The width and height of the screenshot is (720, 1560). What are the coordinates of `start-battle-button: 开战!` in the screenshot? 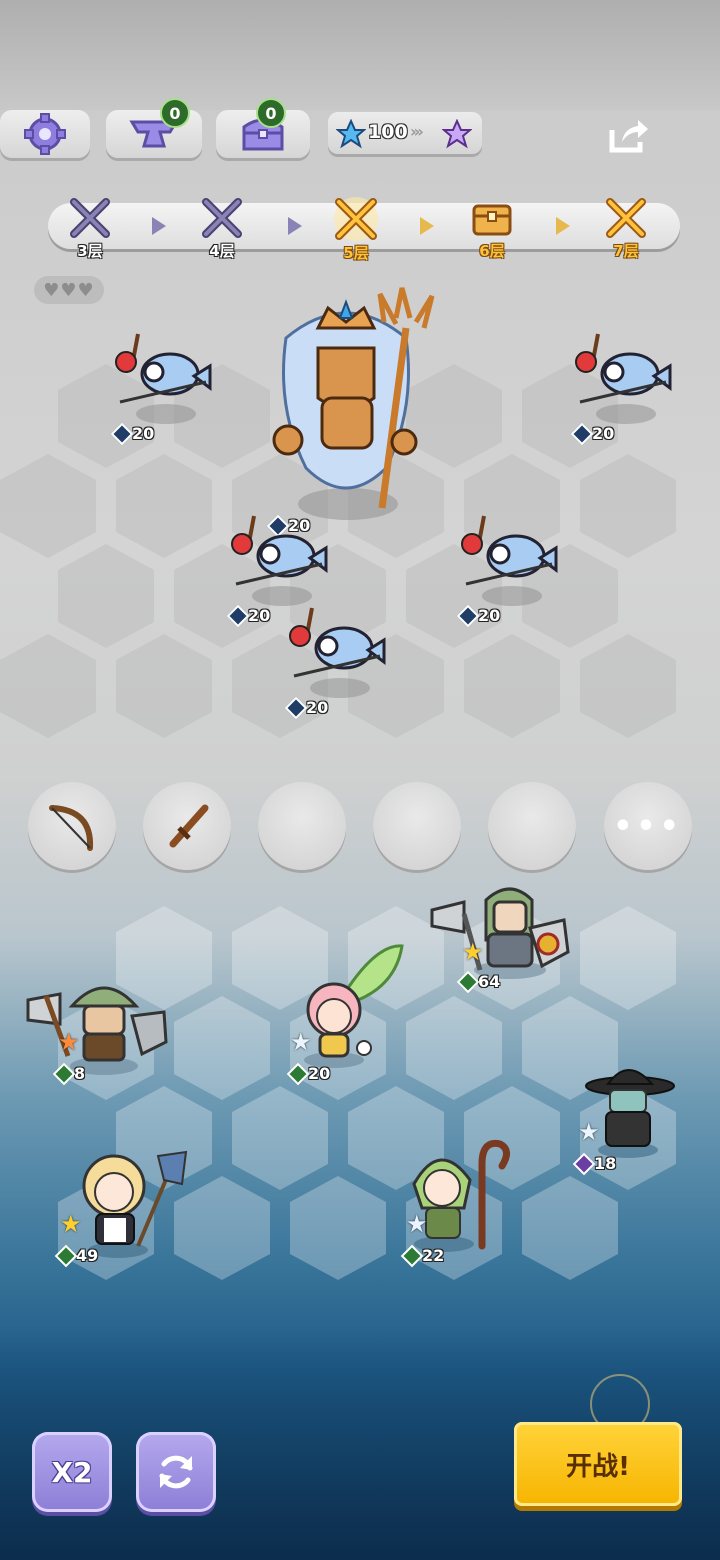 It's located at (598, 1464).